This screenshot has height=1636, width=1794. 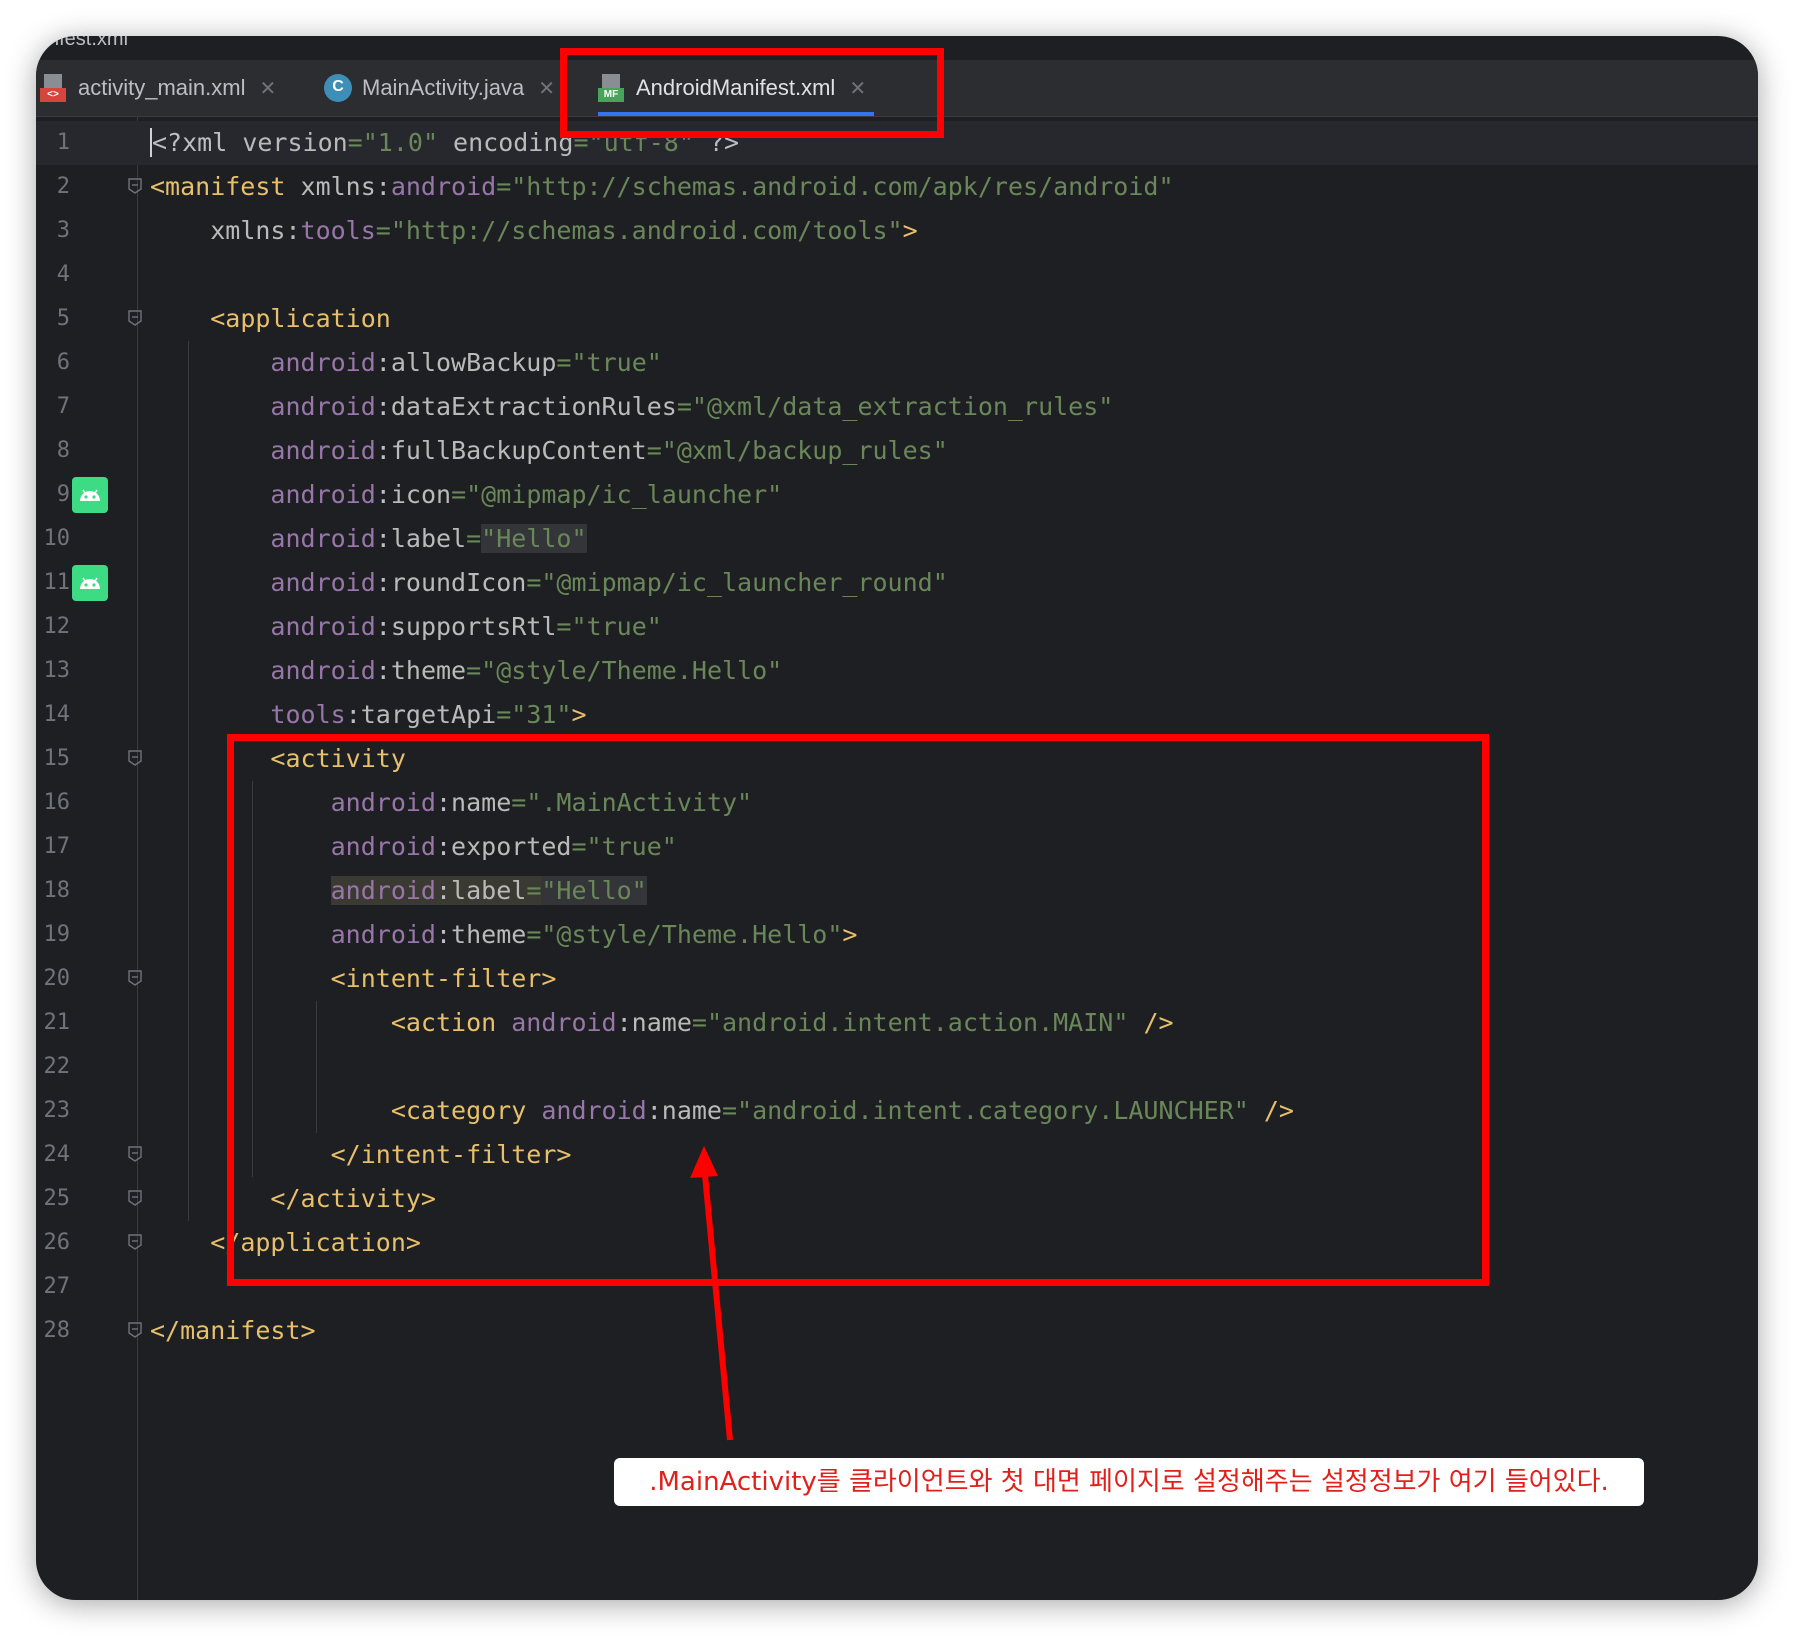 I want to click on code-line: 27, so click(x=897, y=1287).